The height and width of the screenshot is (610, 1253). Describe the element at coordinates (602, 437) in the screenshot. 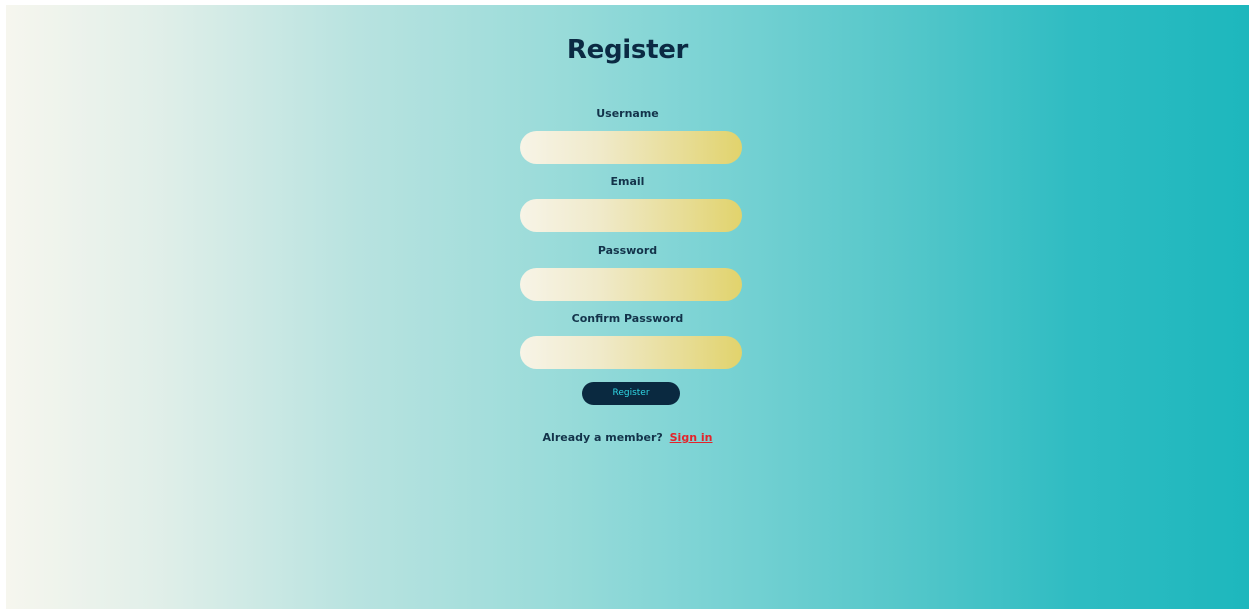

I see `footer-text: Already a member?` at that location.